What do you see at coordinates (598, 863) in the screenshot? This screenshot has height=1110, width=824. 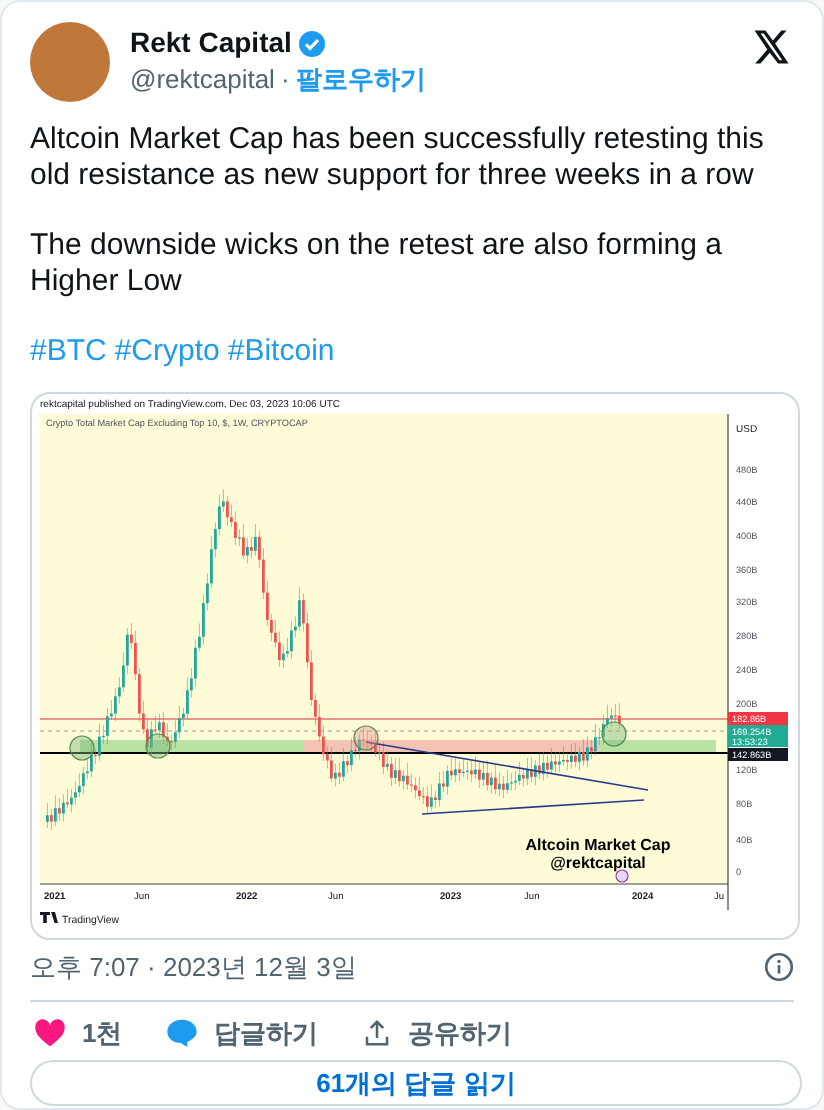 I see `chart-annotation: @rektcapital` at bounding box center [598, 863].